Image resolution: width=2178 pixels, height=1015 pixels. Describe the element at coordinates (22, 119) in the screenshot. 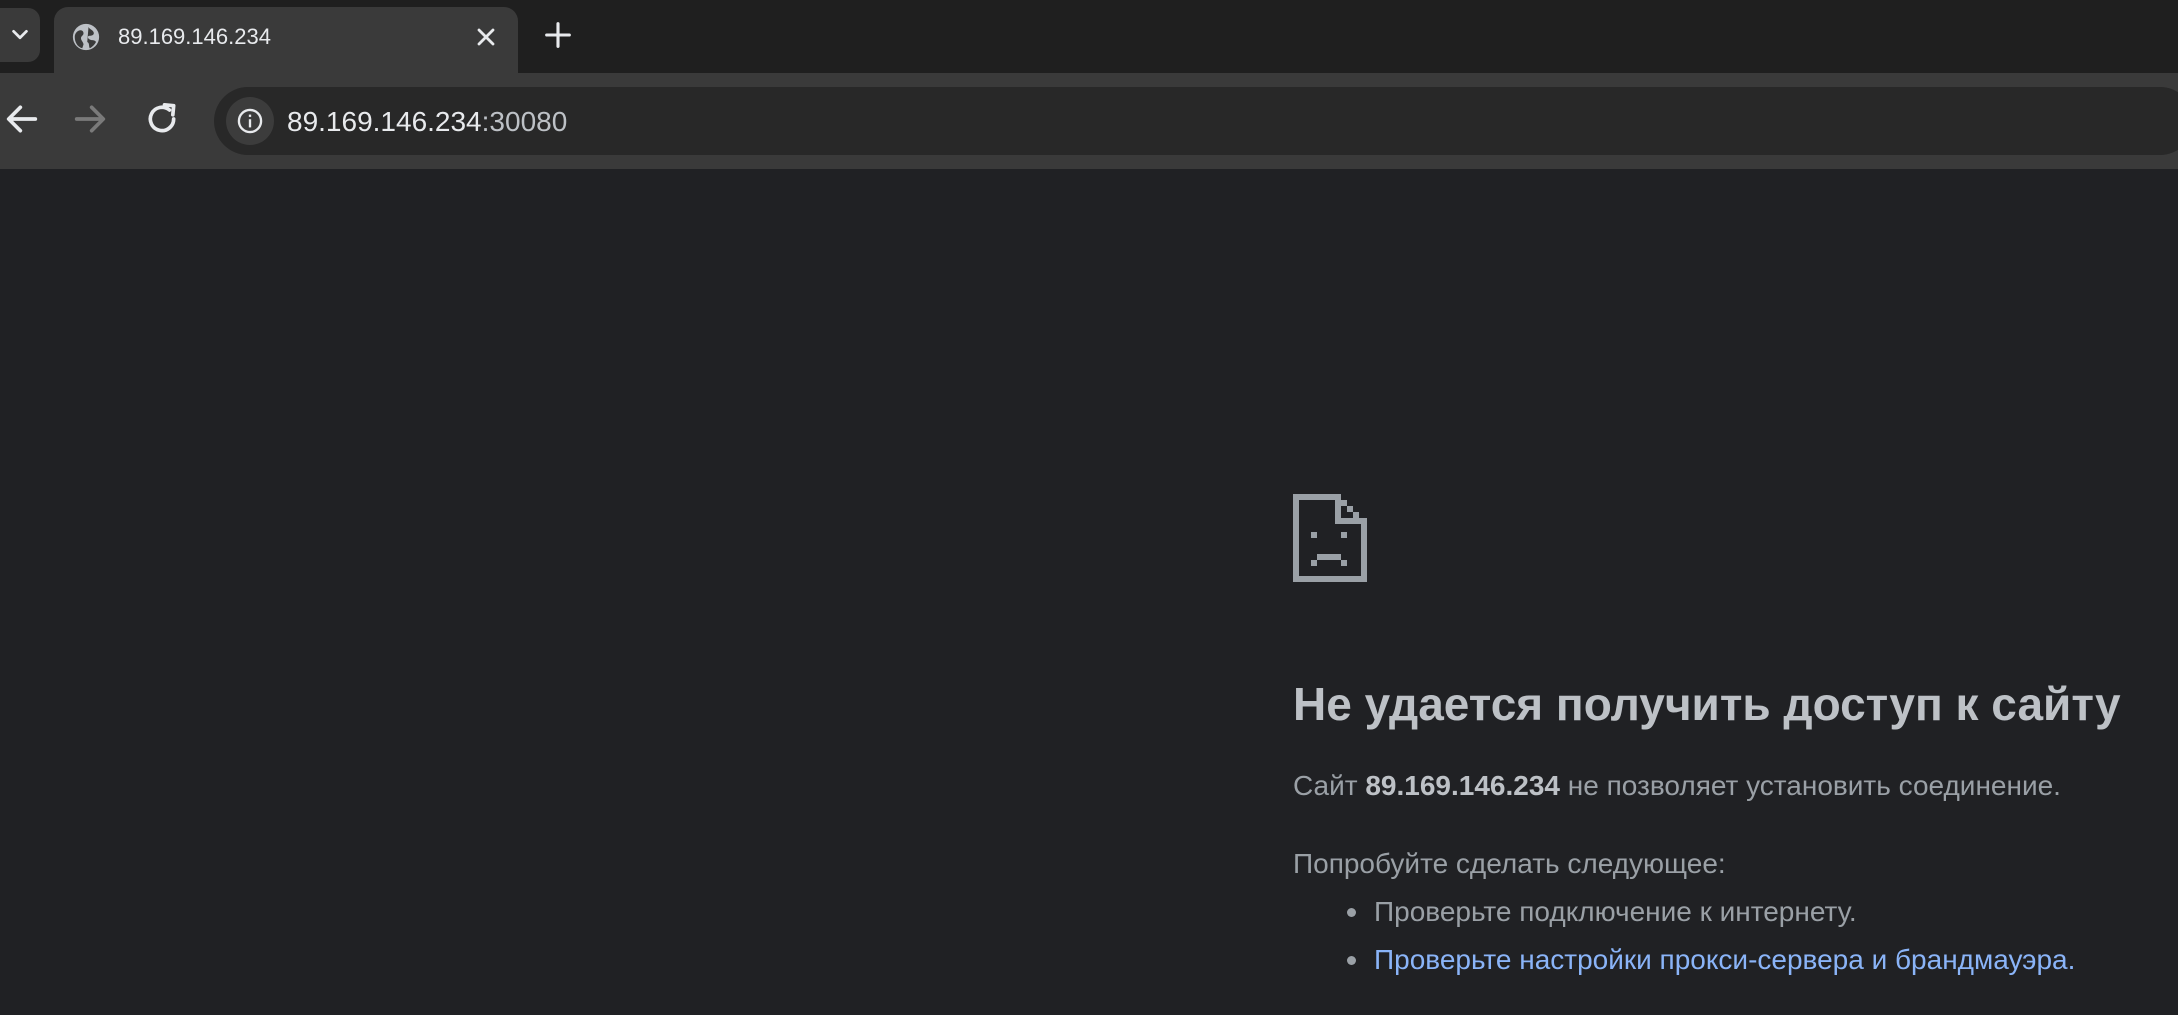

I see `back-arrow-icon` at that location.